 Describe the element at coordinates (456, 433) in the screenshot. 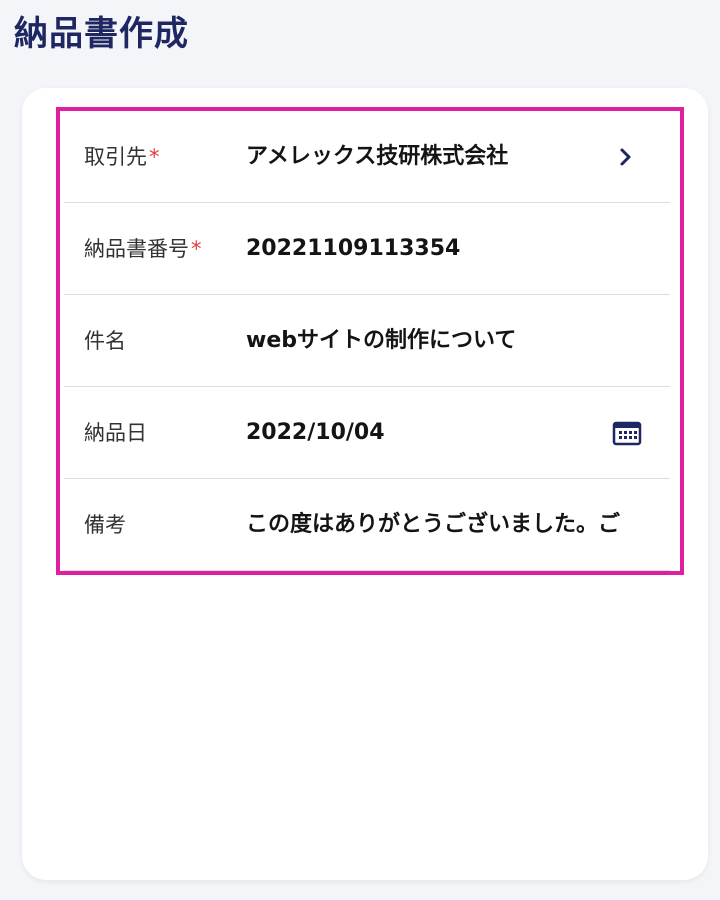

I see `delivery-date-value: 2022/10/04` at that location.